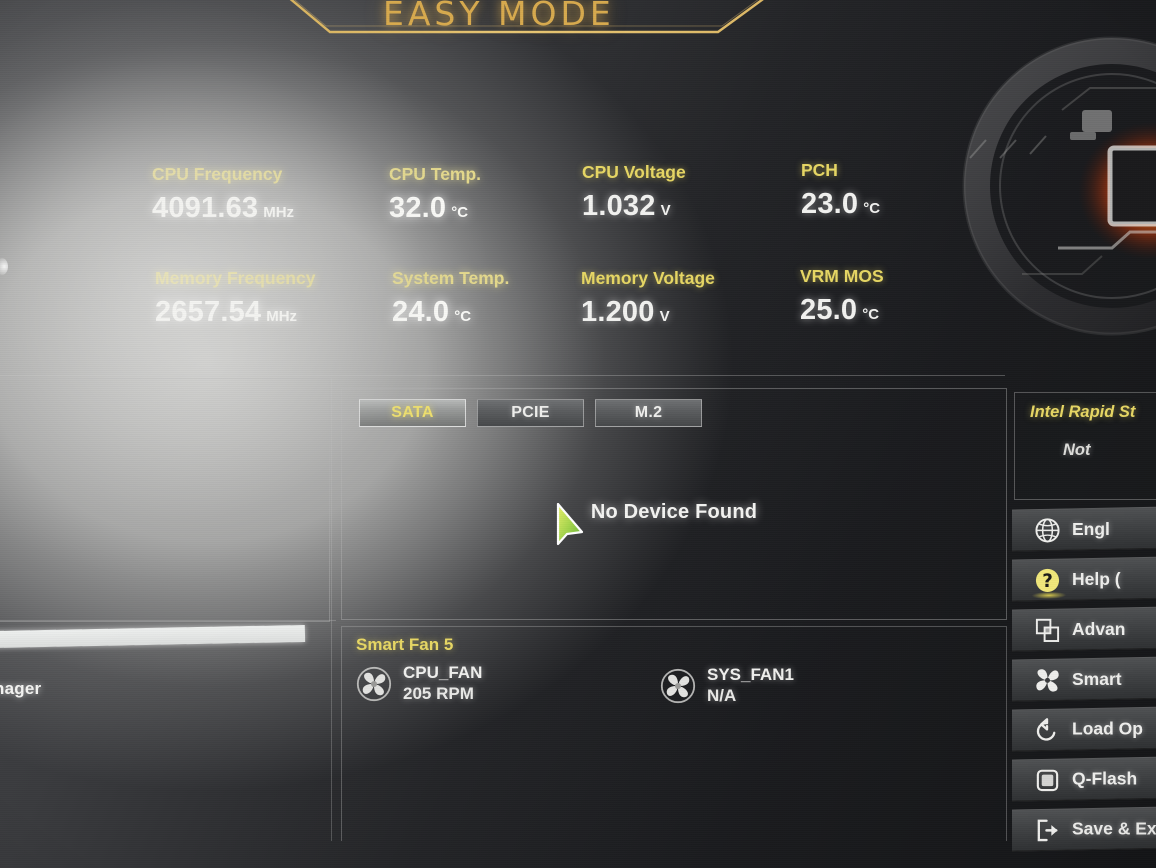  I want to click on monitor-number: 1.032, so click(619, 206).